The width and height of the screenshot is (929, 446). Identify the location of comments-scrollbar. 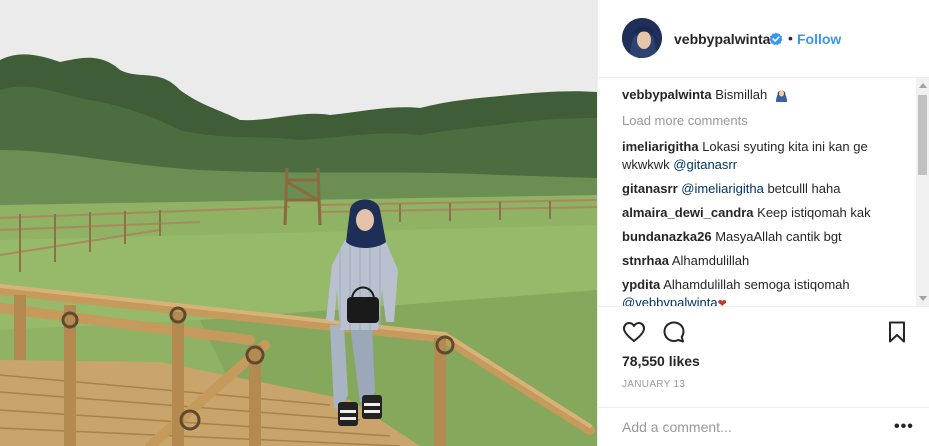
(922, 192).